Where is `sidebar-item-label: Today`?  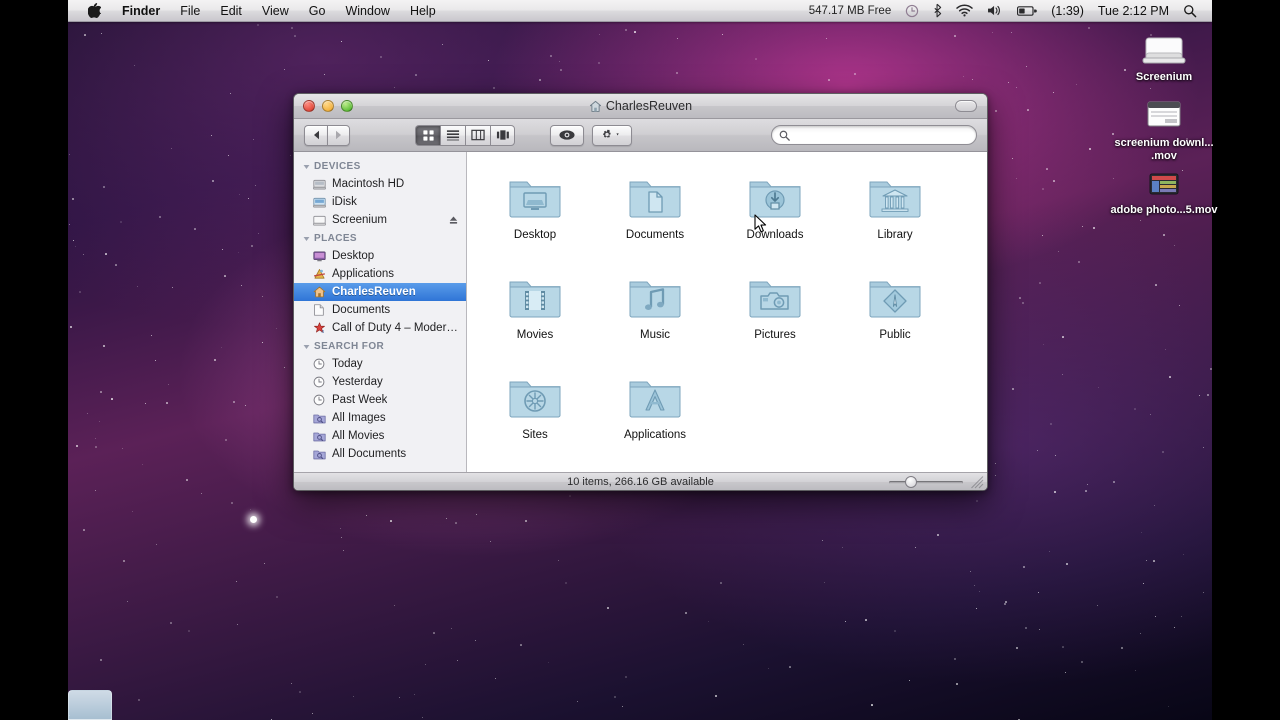 sidebar-item-label: Today is located at coordinates (347, 364).